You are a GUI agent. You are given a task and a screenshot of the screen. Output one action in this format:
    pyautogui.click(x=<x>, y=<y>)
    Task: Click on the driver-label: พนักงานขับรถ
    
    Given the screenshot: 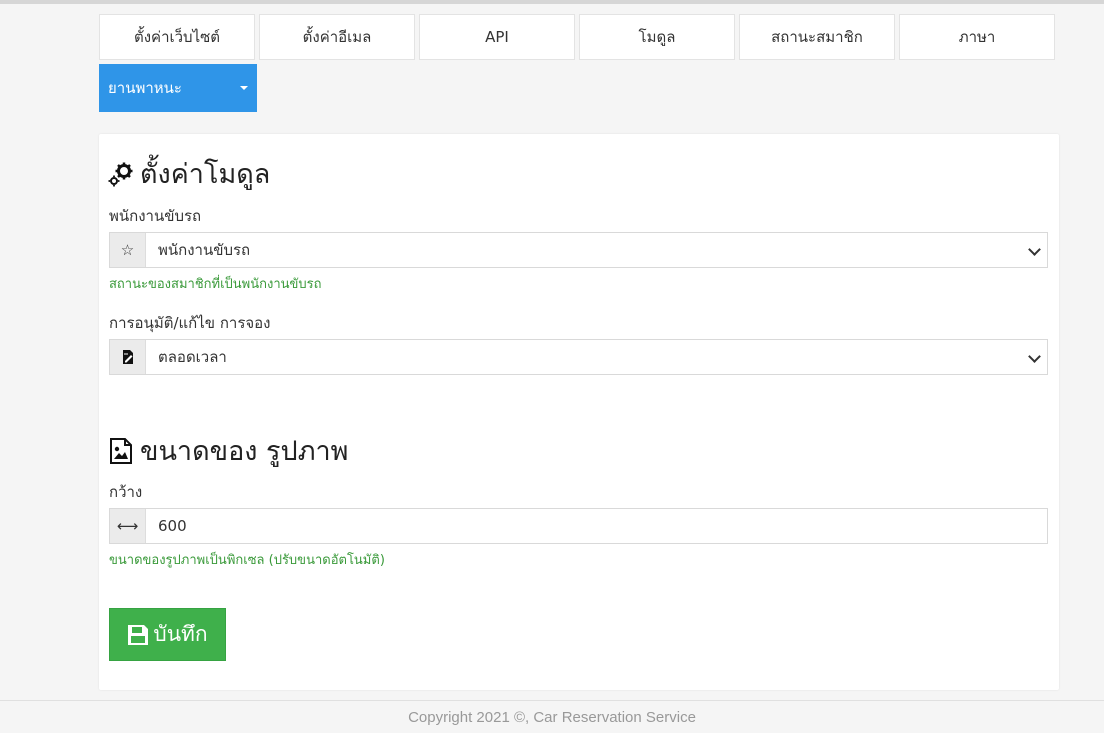 What is the action you would take?
    pyautogui.click(x=155, y=216)
    